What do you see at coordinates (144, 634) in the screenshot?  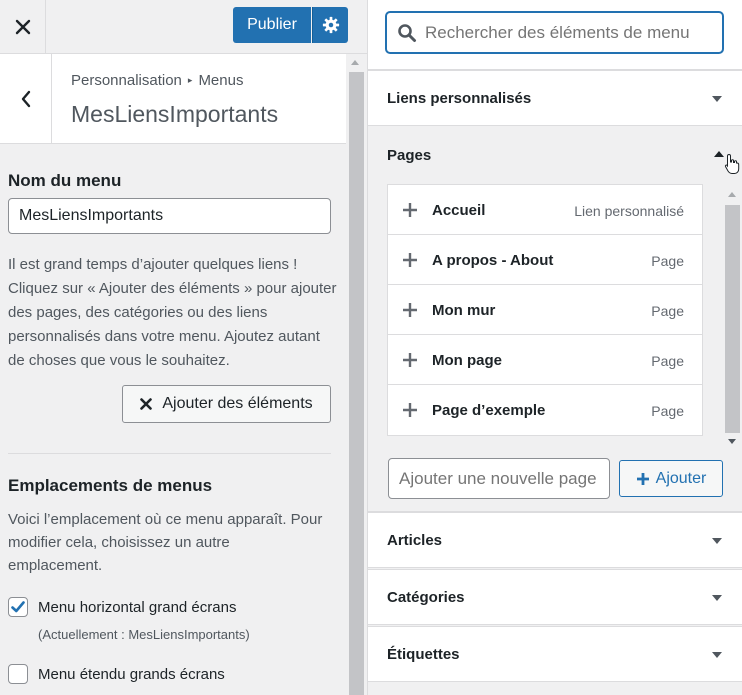 I see `location-current-note: (Actuellement : MesLiensImportants)` at bounding box center [144, 634].